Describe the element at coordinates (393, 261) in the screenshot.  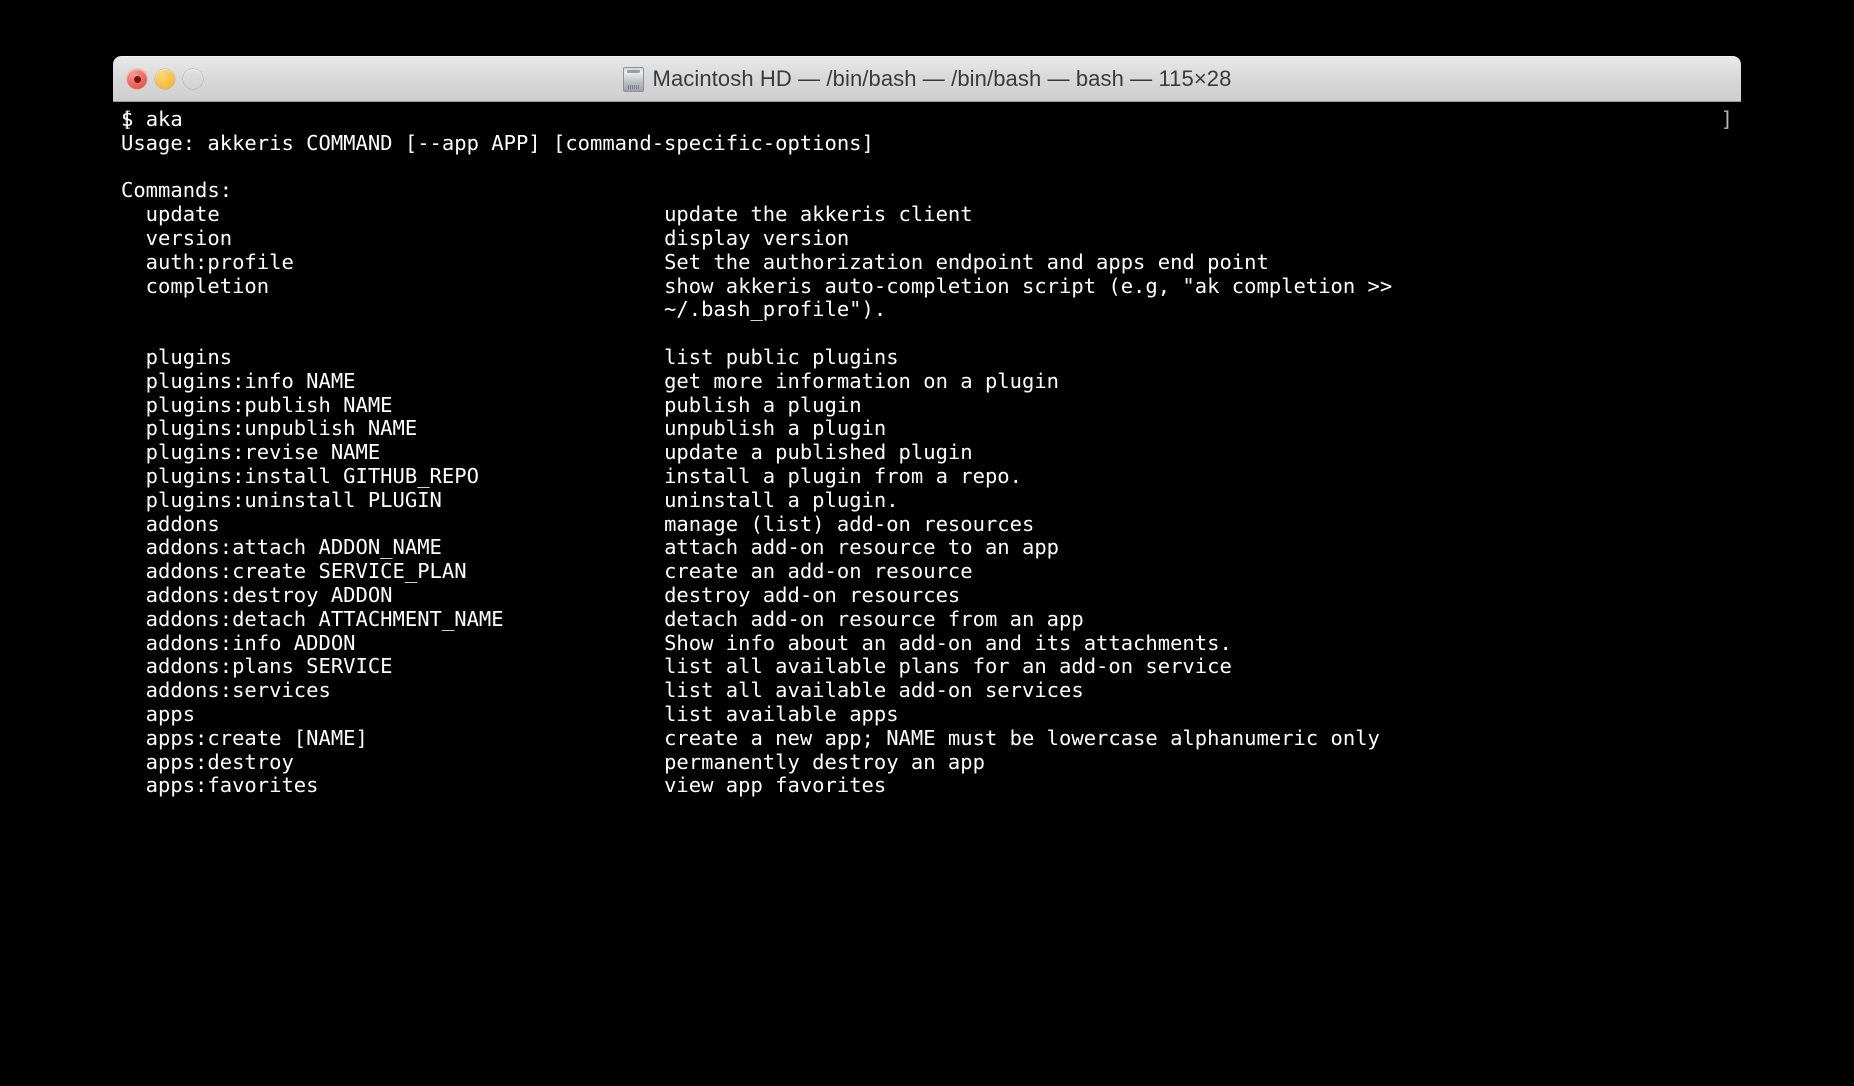
I see `command-name: auth:profile` at that location.